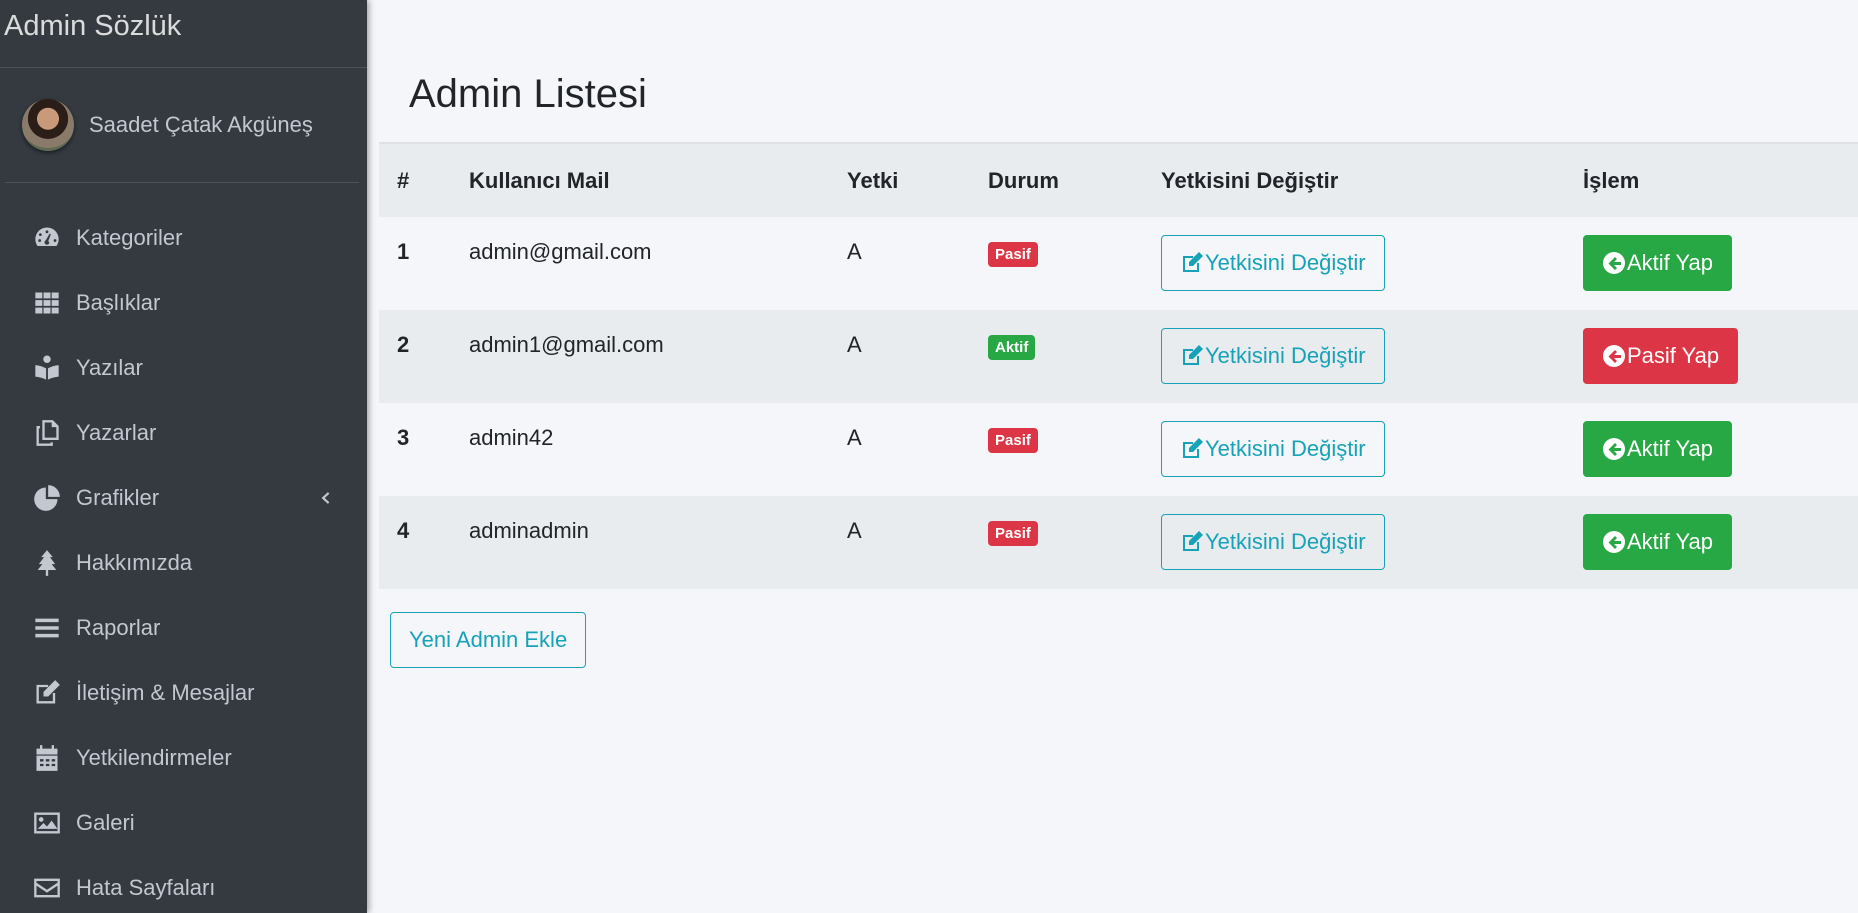  Describe the element at coordinates (1023, 180) in the screenshot. I see `column-header-status: Durum` at that location.